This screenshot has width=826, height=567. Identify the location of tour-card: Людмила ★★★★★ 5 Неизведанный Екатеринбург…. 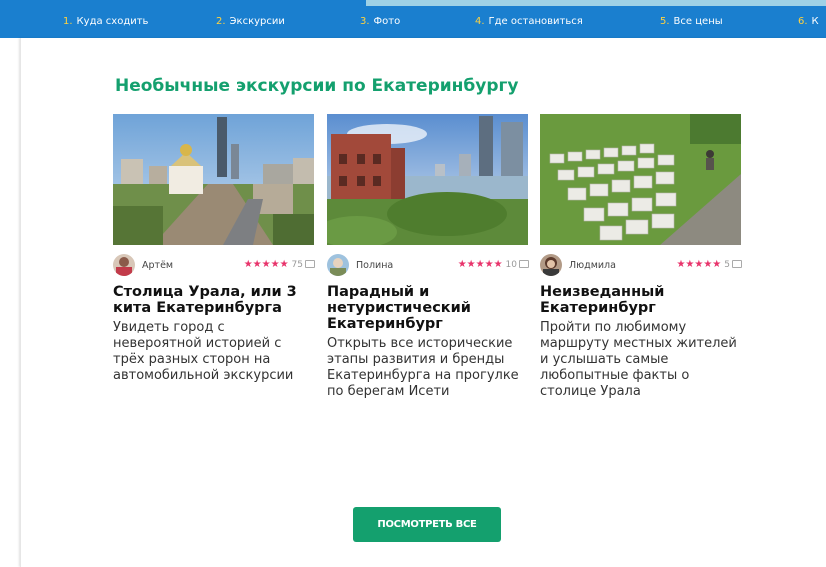
(641, 257).